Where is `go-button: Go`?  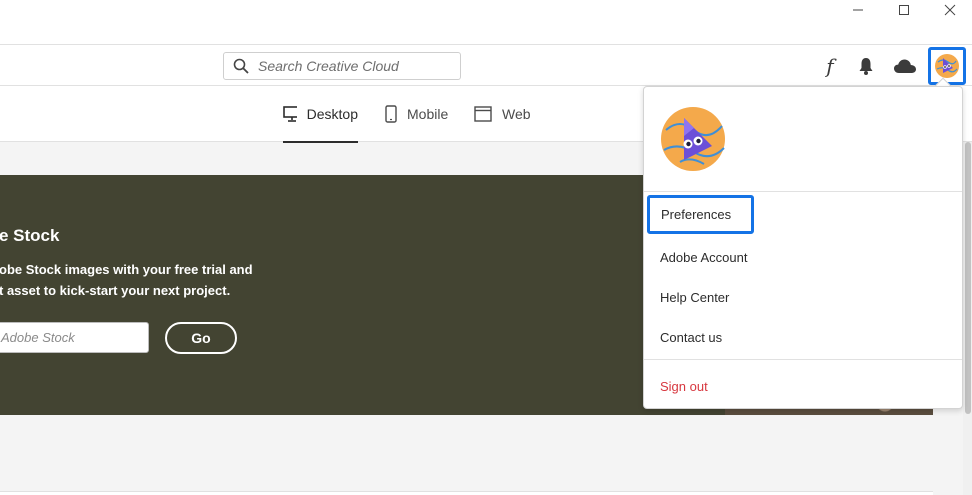 go-button: Go is located at coordinates (201, 338).